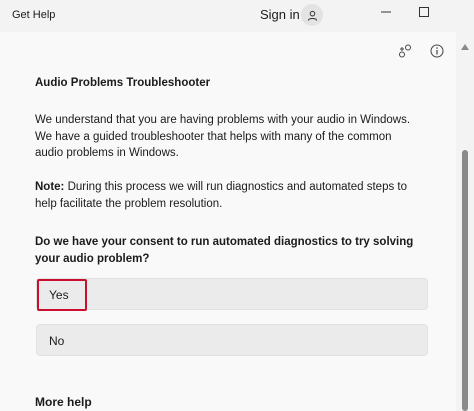  I want to click on person-icon, so click(312, 15).